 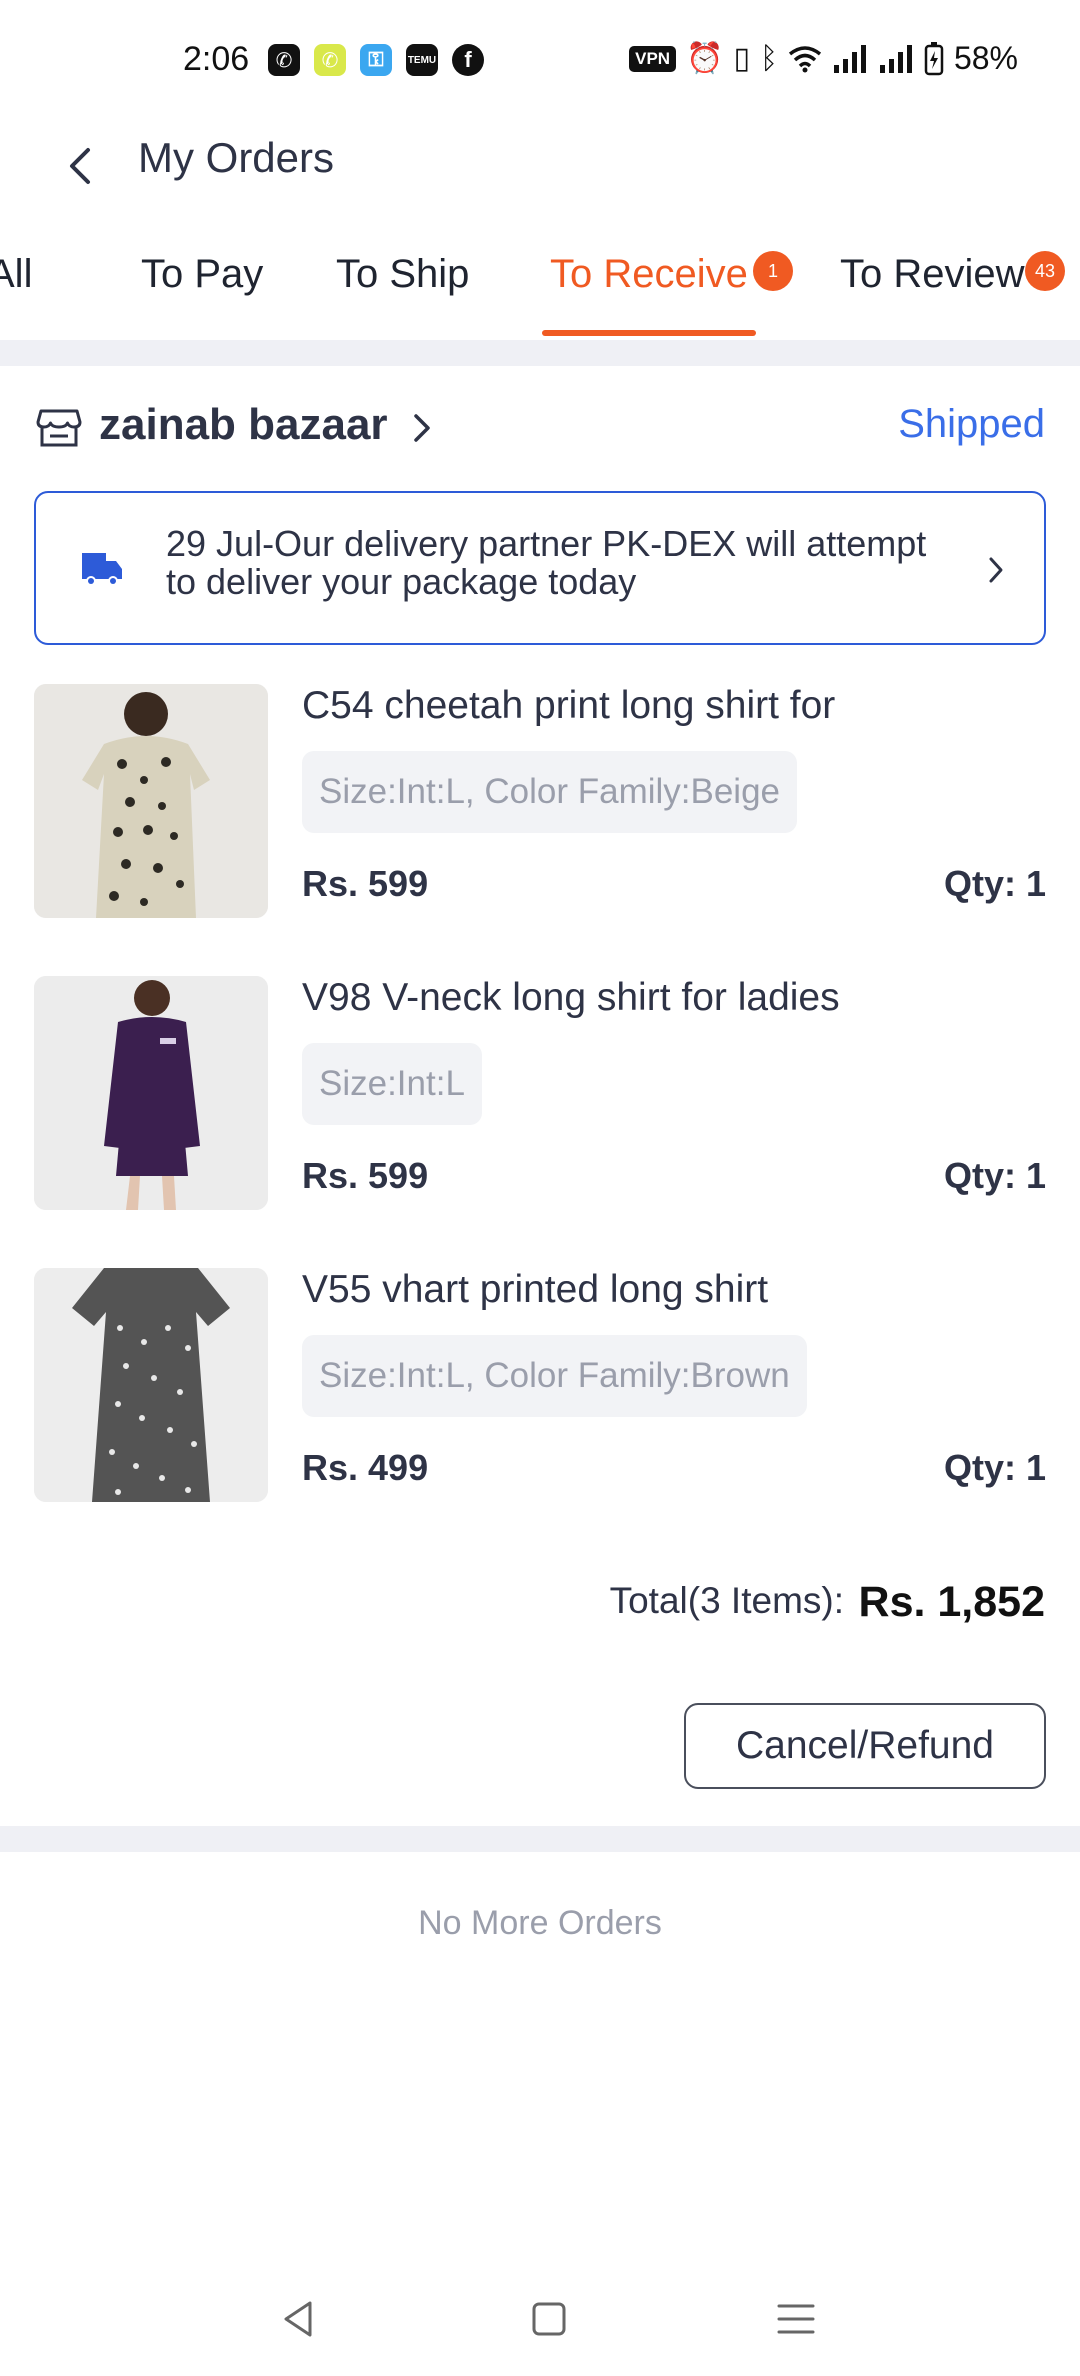 I want to click on page-title: My Orders, so click(x=236, y=157).